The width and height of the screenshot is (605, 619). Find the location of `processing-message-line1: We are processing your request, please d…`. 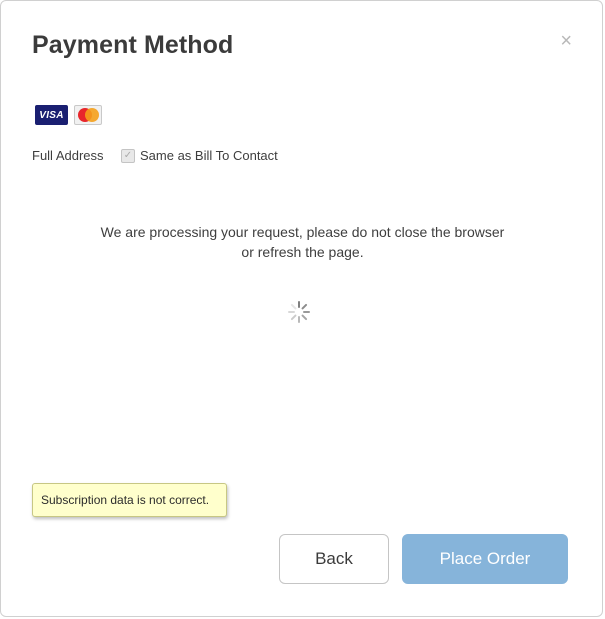

processing-message-line1: We are processing your request, please d… is located at coordinates (302, 232).